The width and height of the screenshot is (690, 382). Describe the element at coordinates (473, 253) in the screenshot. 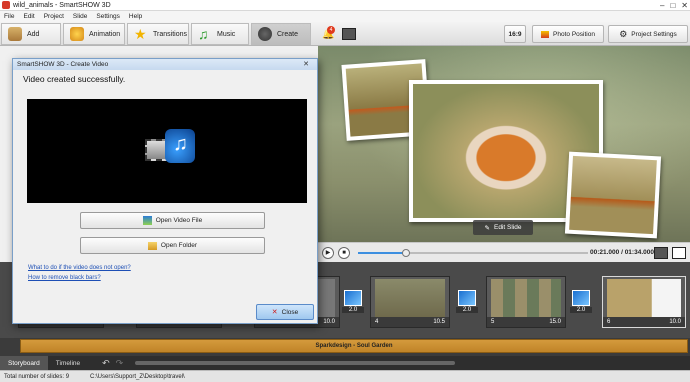

I see `seek-bar` at that location.